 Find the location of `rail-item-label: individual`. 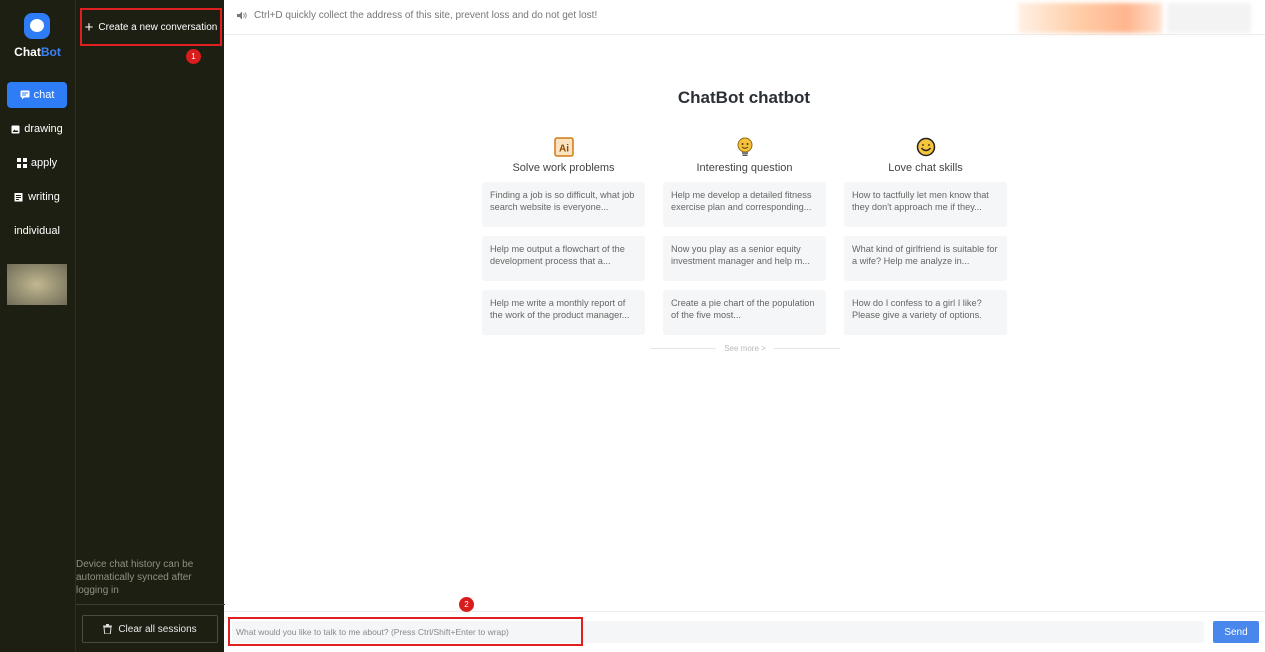

rail-item-label: individual is located at coordinates (37, 231).